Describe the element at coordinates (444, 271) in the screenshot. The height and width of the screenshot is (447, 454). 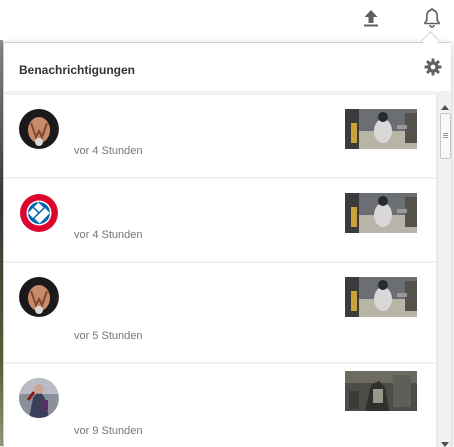
I see `scrollbar` at that location.